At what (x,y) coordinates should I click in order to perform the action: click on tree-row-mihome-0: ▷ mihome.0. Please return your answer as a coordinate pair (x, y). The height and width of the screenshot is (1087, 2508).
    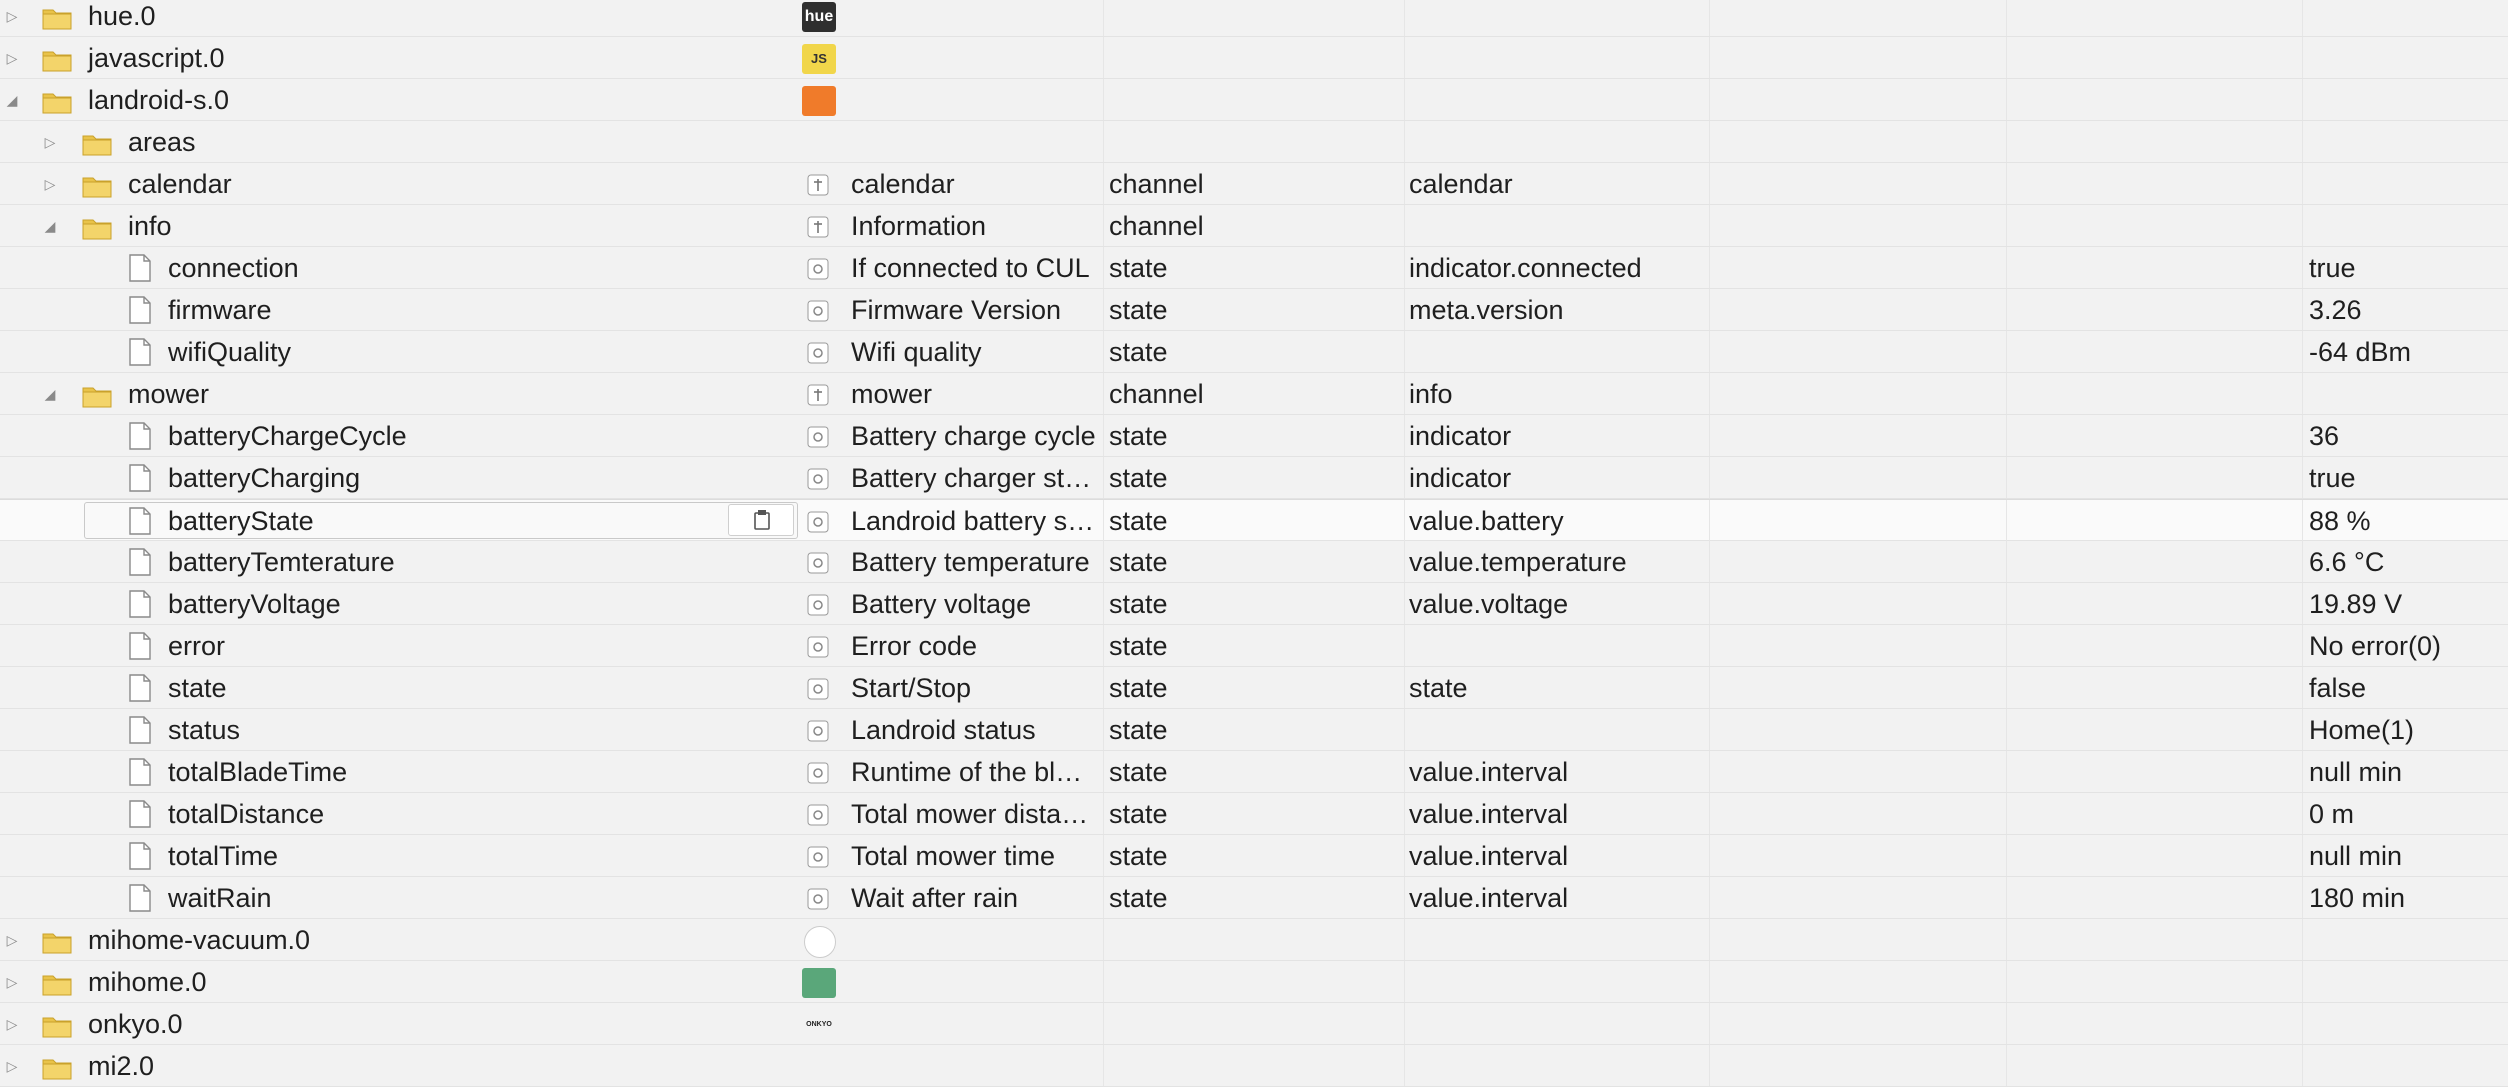
    Looking at the image, I should click on (1254, 982).